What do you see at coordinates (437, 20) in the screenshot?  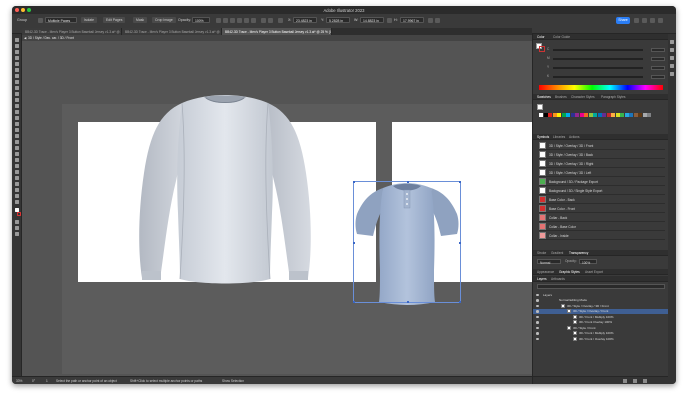 I see `more-options-icon` at bounding box center [437, 20].